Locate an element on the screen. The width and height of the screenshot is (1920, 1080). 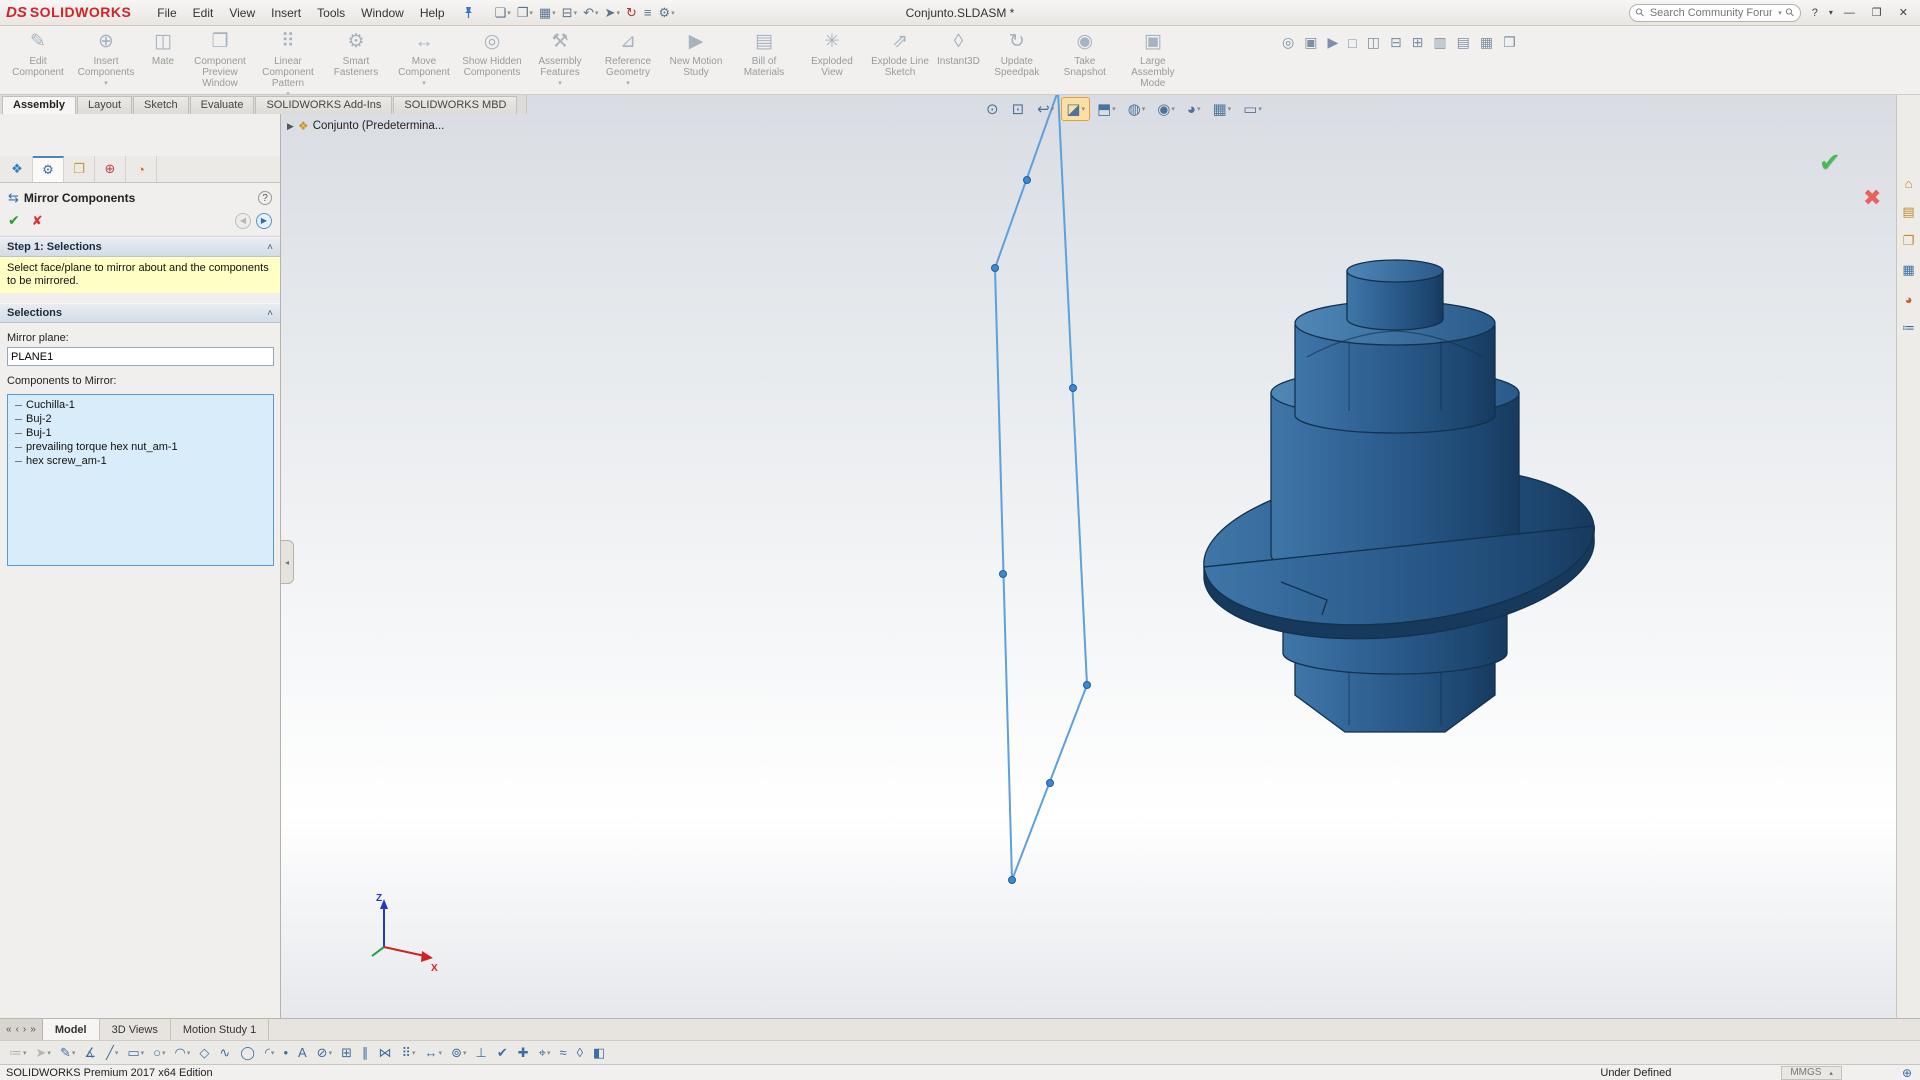
rebuild-button: ↻ is located at coordinates (632, 13).